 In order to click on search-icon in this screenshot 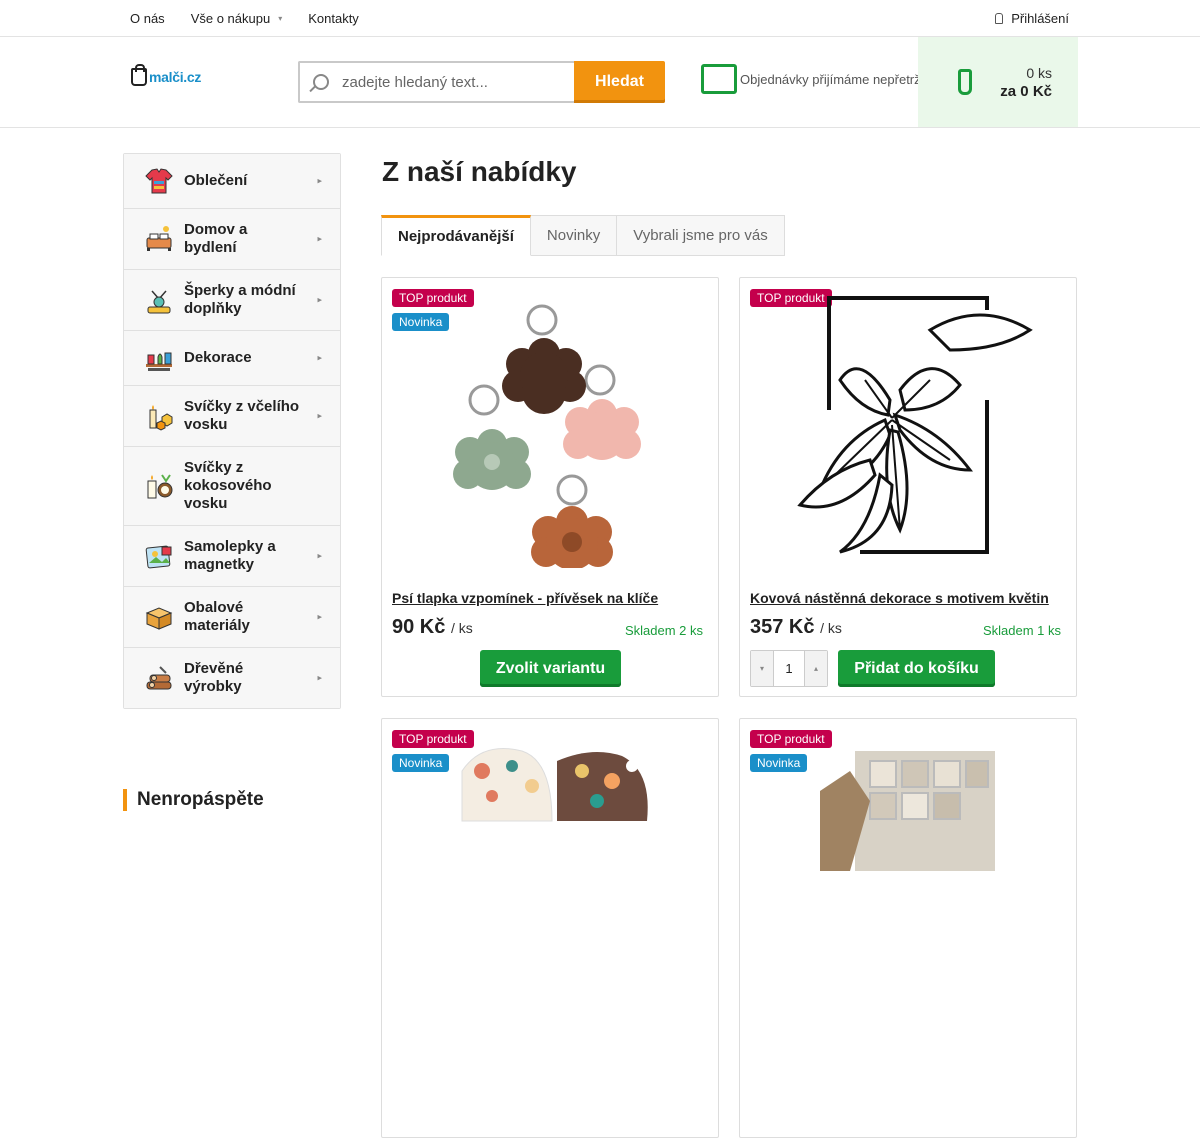, I will do `click(321, 82)`.